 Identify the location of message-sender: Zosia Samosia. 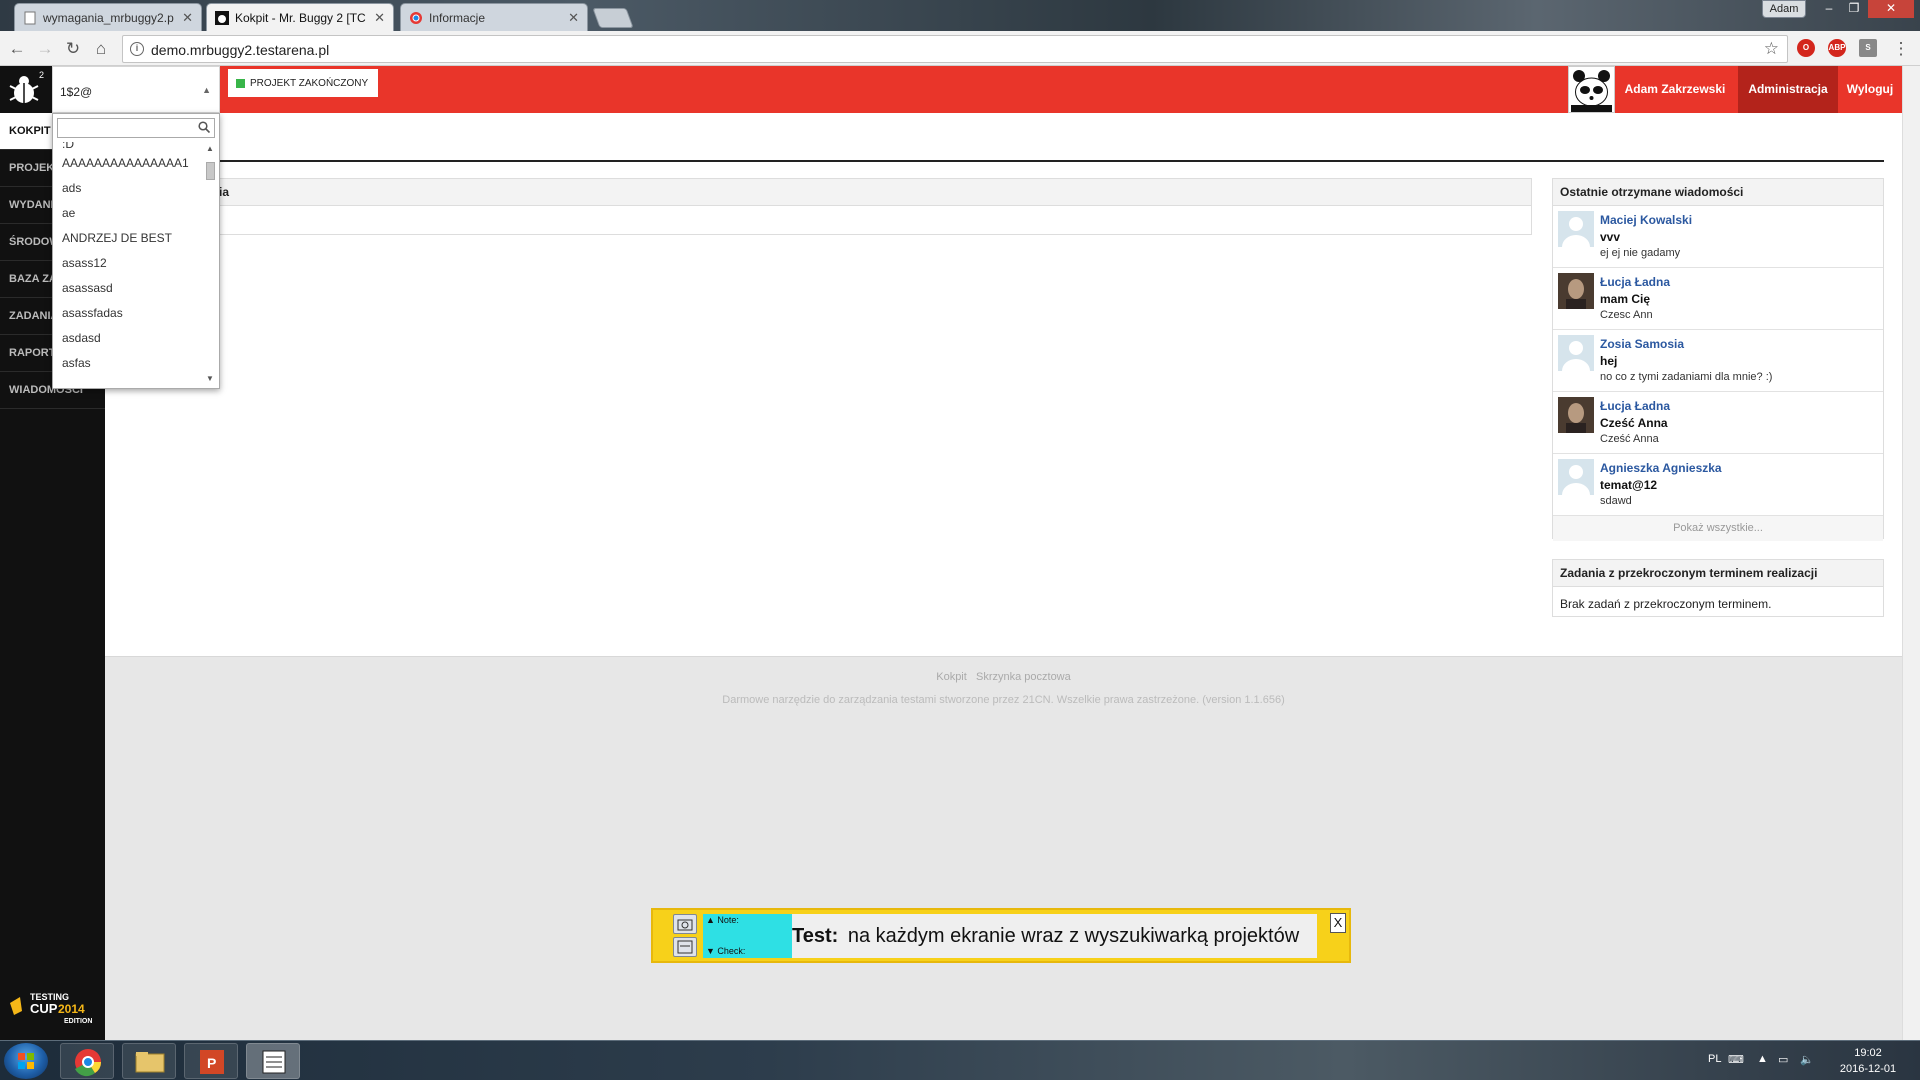
(1642, 344).